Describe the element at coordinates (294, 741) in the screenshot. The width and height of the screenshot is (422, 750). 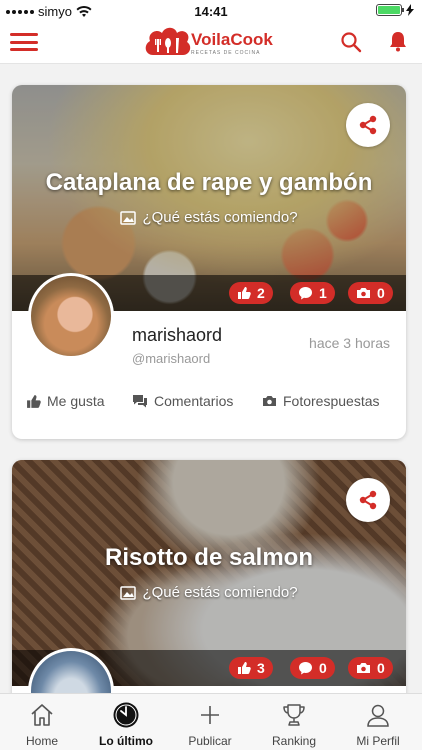
I see `tab-label: Ranking` at that location.